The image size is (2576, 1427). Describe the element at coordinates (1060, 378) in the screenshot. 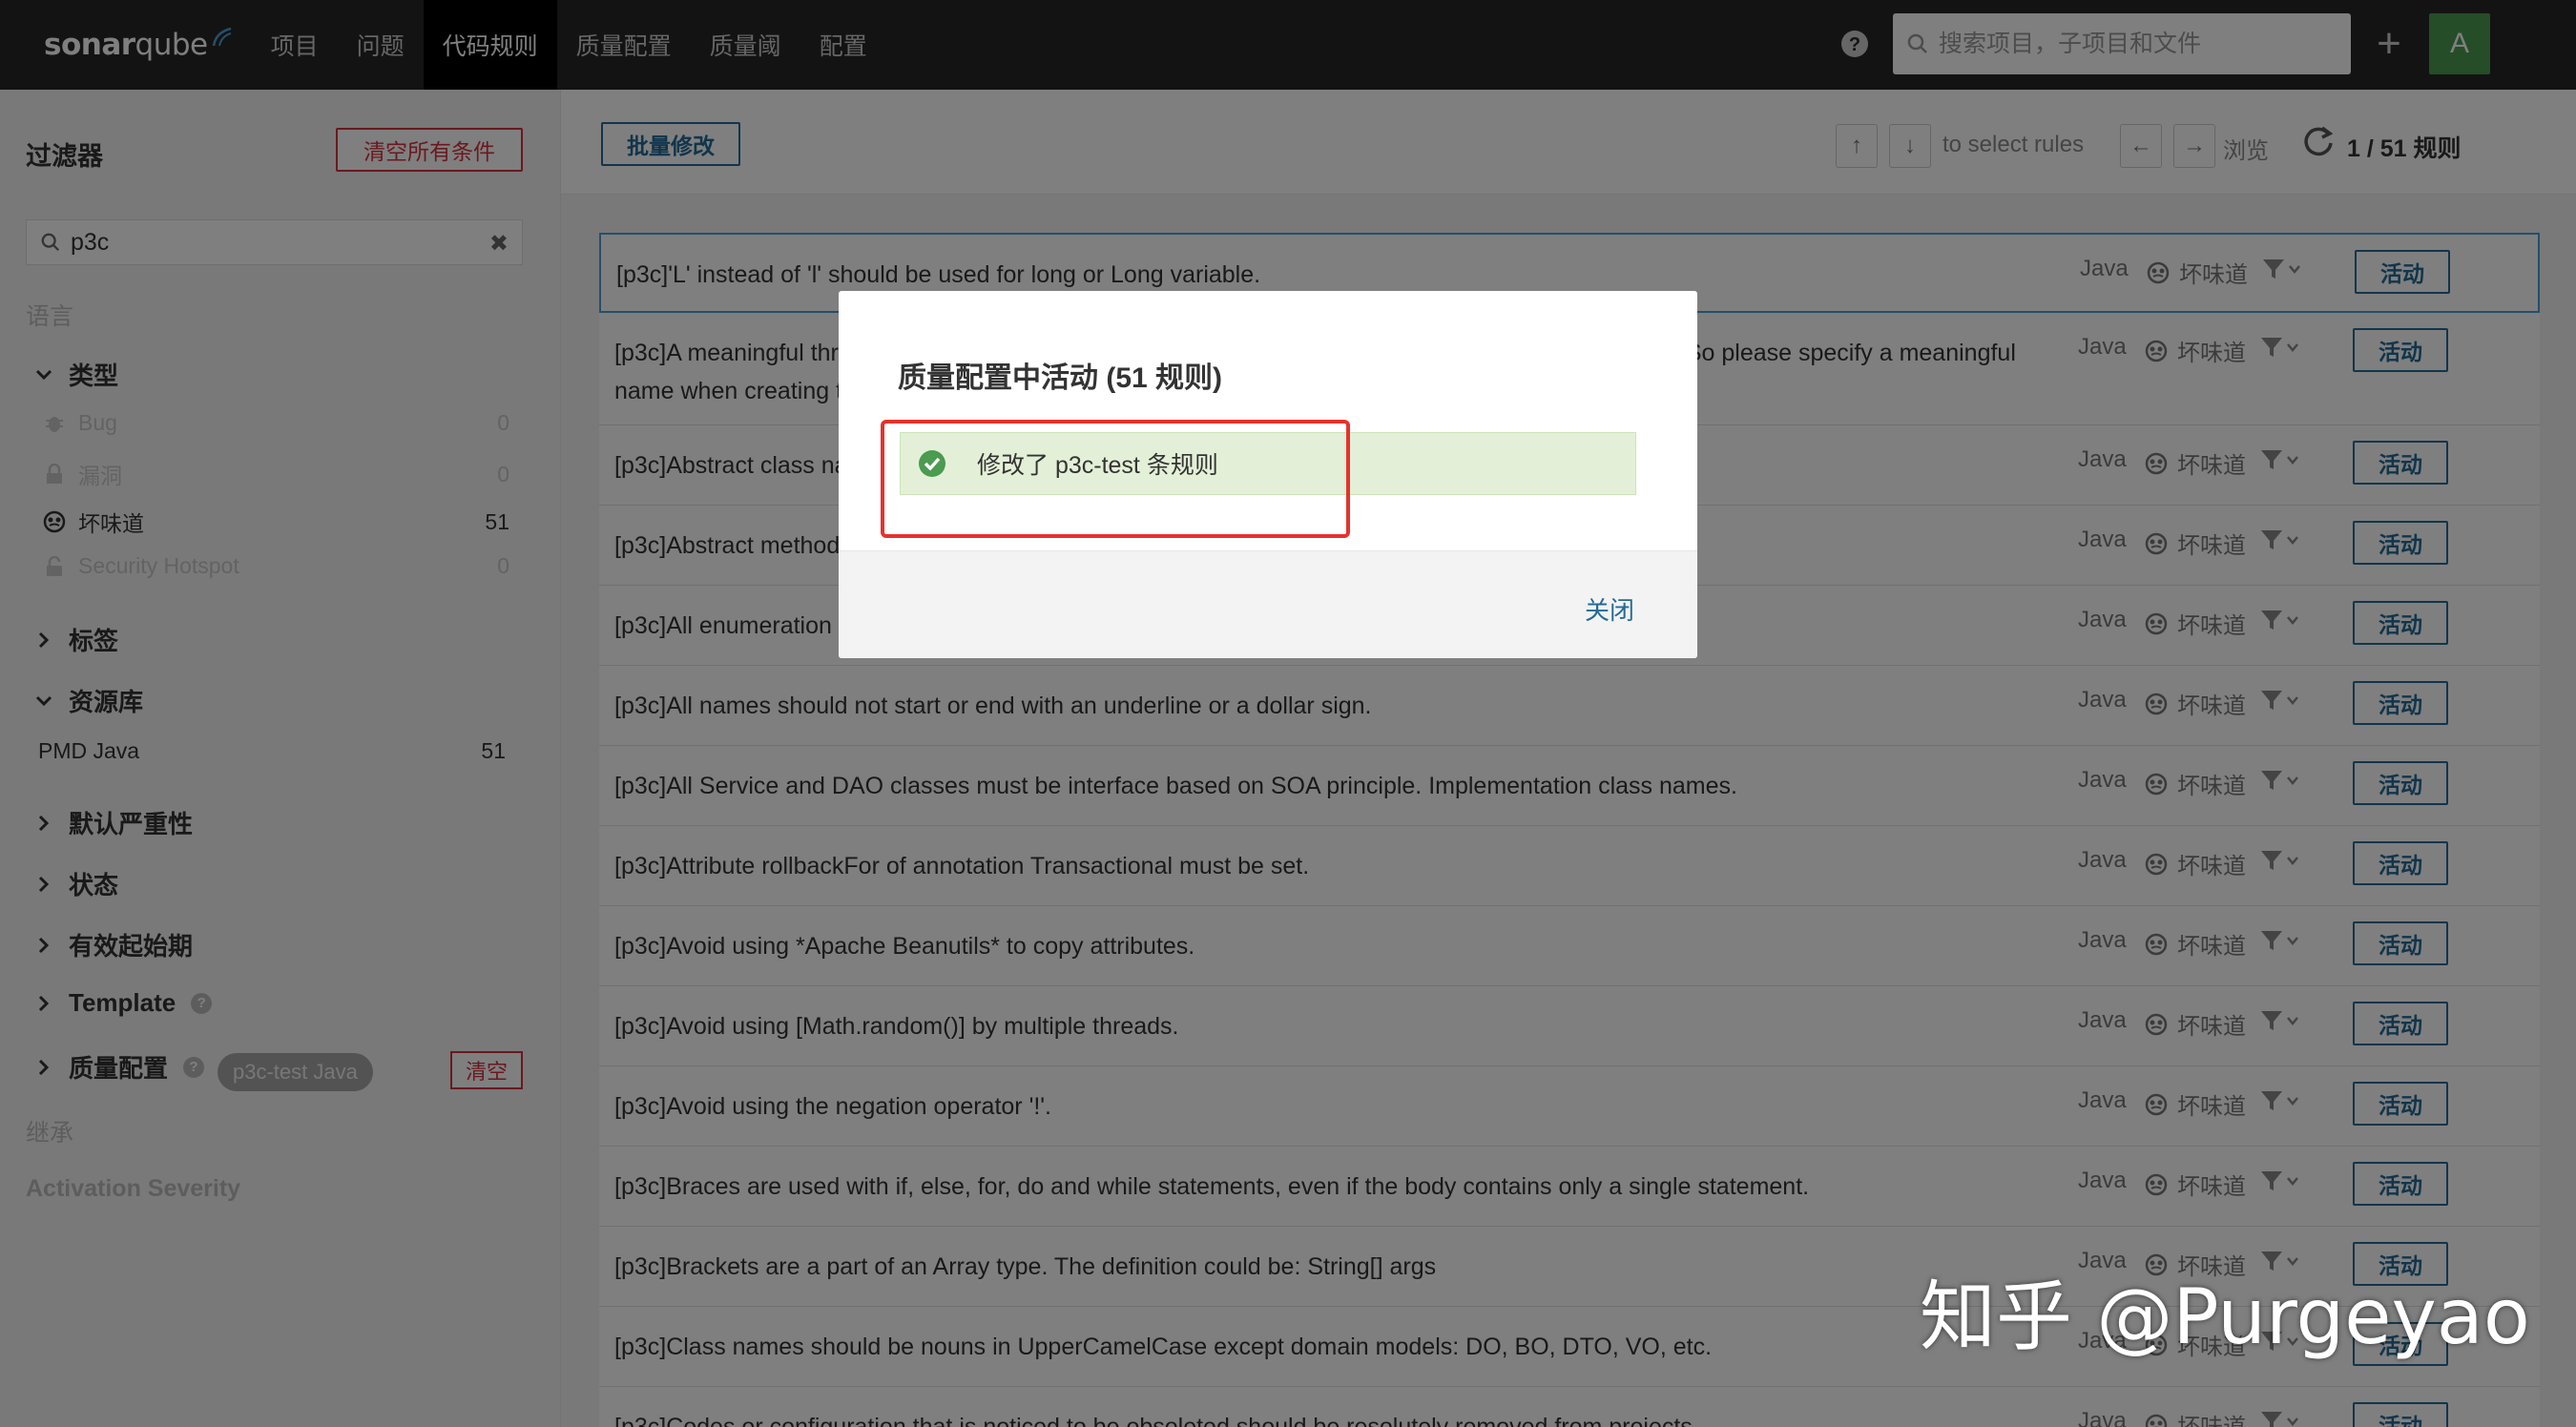

I see `dialog-title: 质量配置中活动 (51 规则)` at that location.